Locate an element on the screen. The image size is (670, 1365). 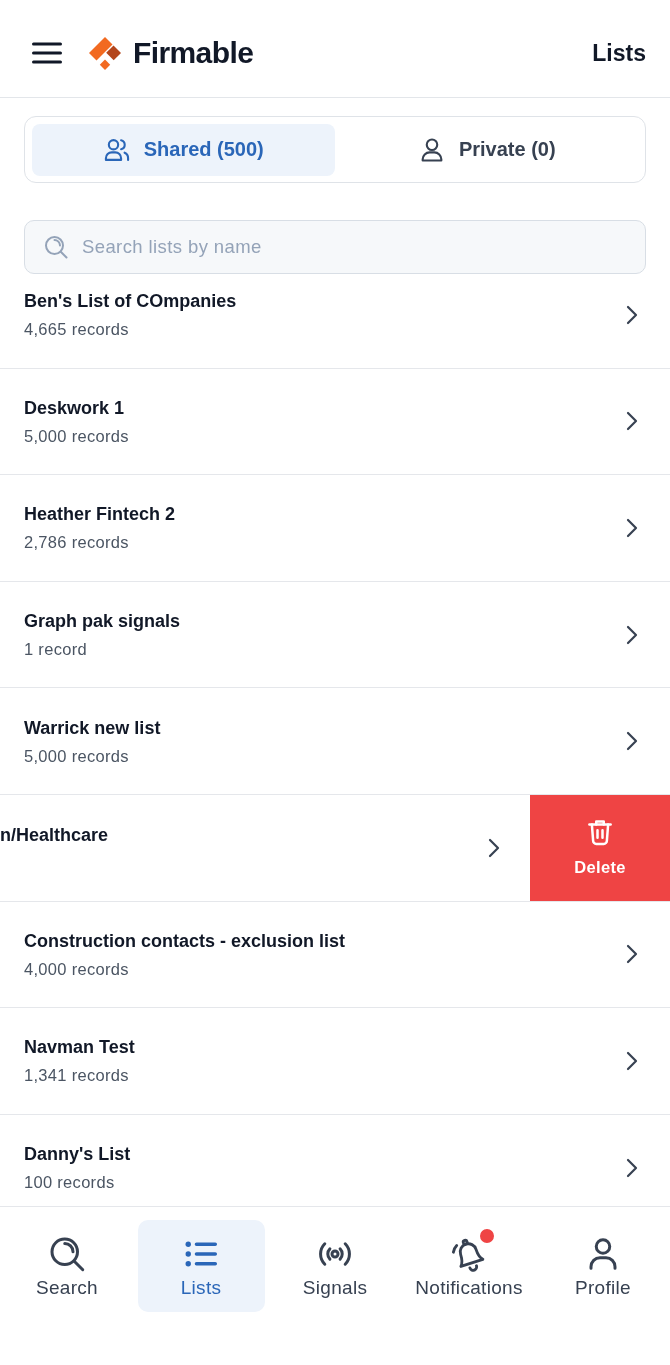
nav-tab: Lists is located at coordinates (201, 1266).